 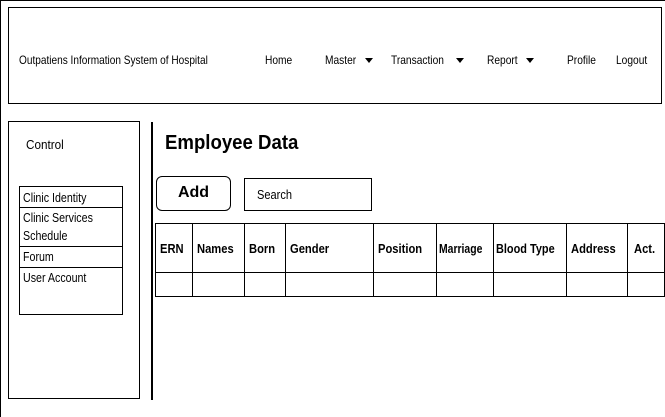 What do you see at coordinates (349, 60) in the screenshot?
I see `nav-master: Master` at bounding box center [349, 60].